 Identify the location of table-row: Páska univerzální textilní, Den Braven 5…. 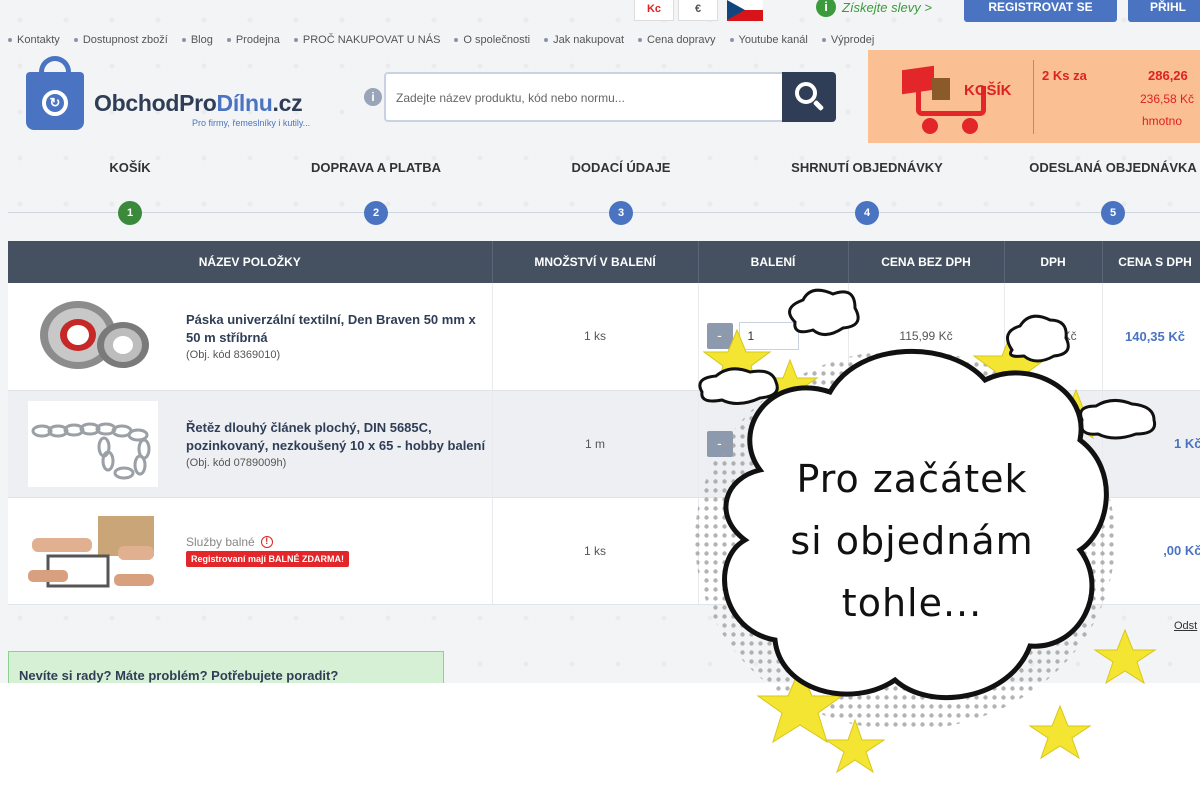
(604, 337).